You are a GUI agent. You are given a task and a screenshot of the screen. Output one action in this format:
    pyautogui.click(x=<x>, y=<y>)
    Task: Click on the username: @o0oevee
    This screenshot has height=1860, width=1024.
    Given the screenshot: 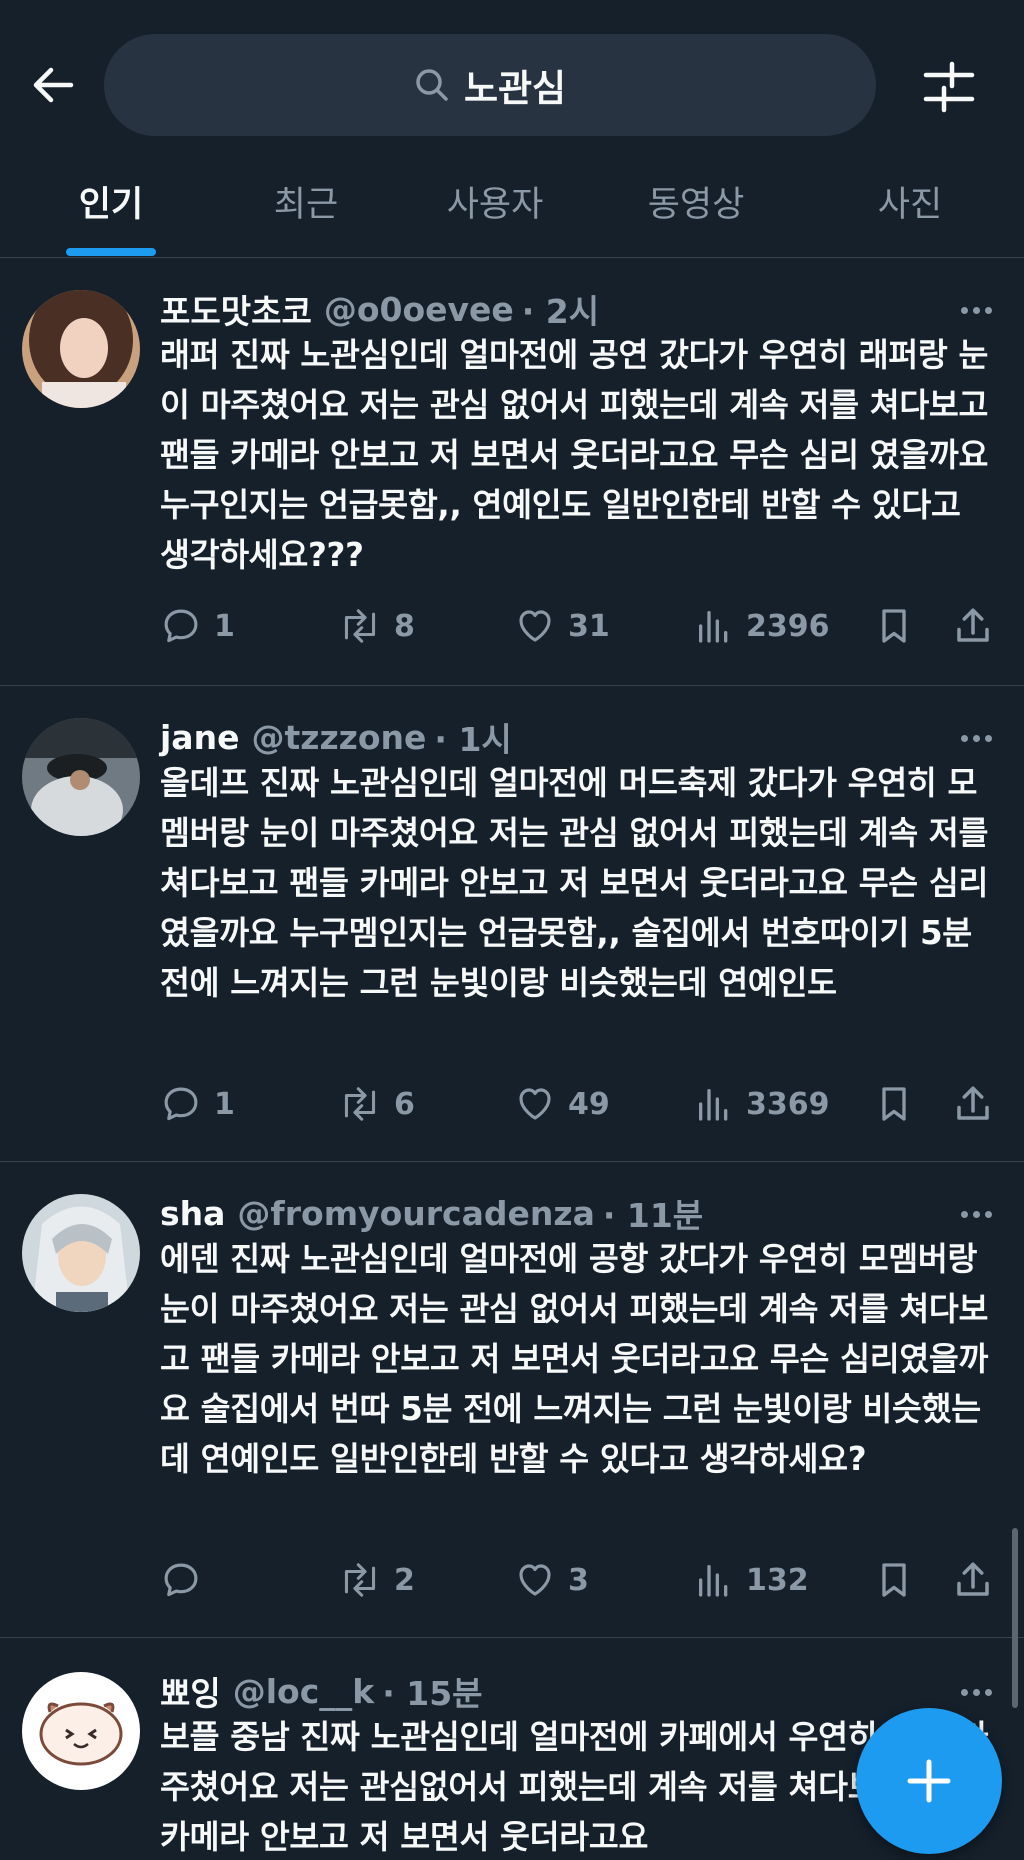 What is the action you would take?
    pyautogui.click(x=419, y=309)
    